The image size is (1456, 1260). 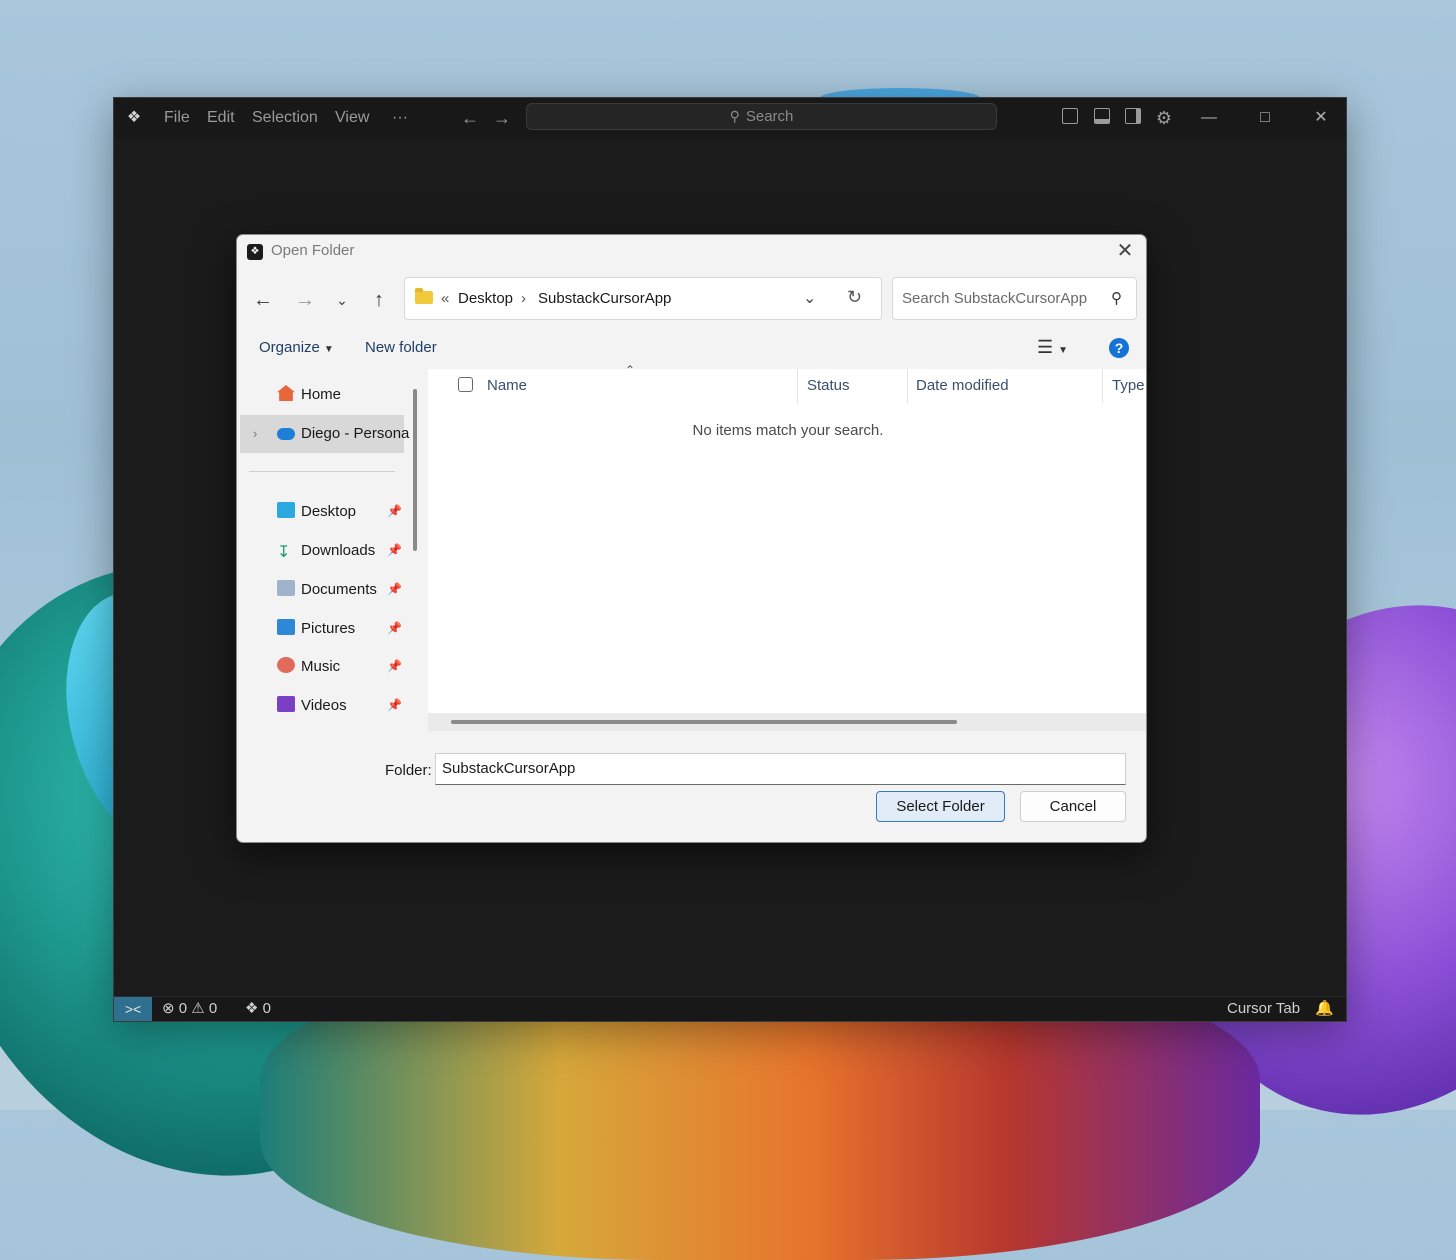 What do you see at coordinates (133, 1009) in the screenshot?
I see `remote-indicator-button: ><` at bounding box center [133, 1009].